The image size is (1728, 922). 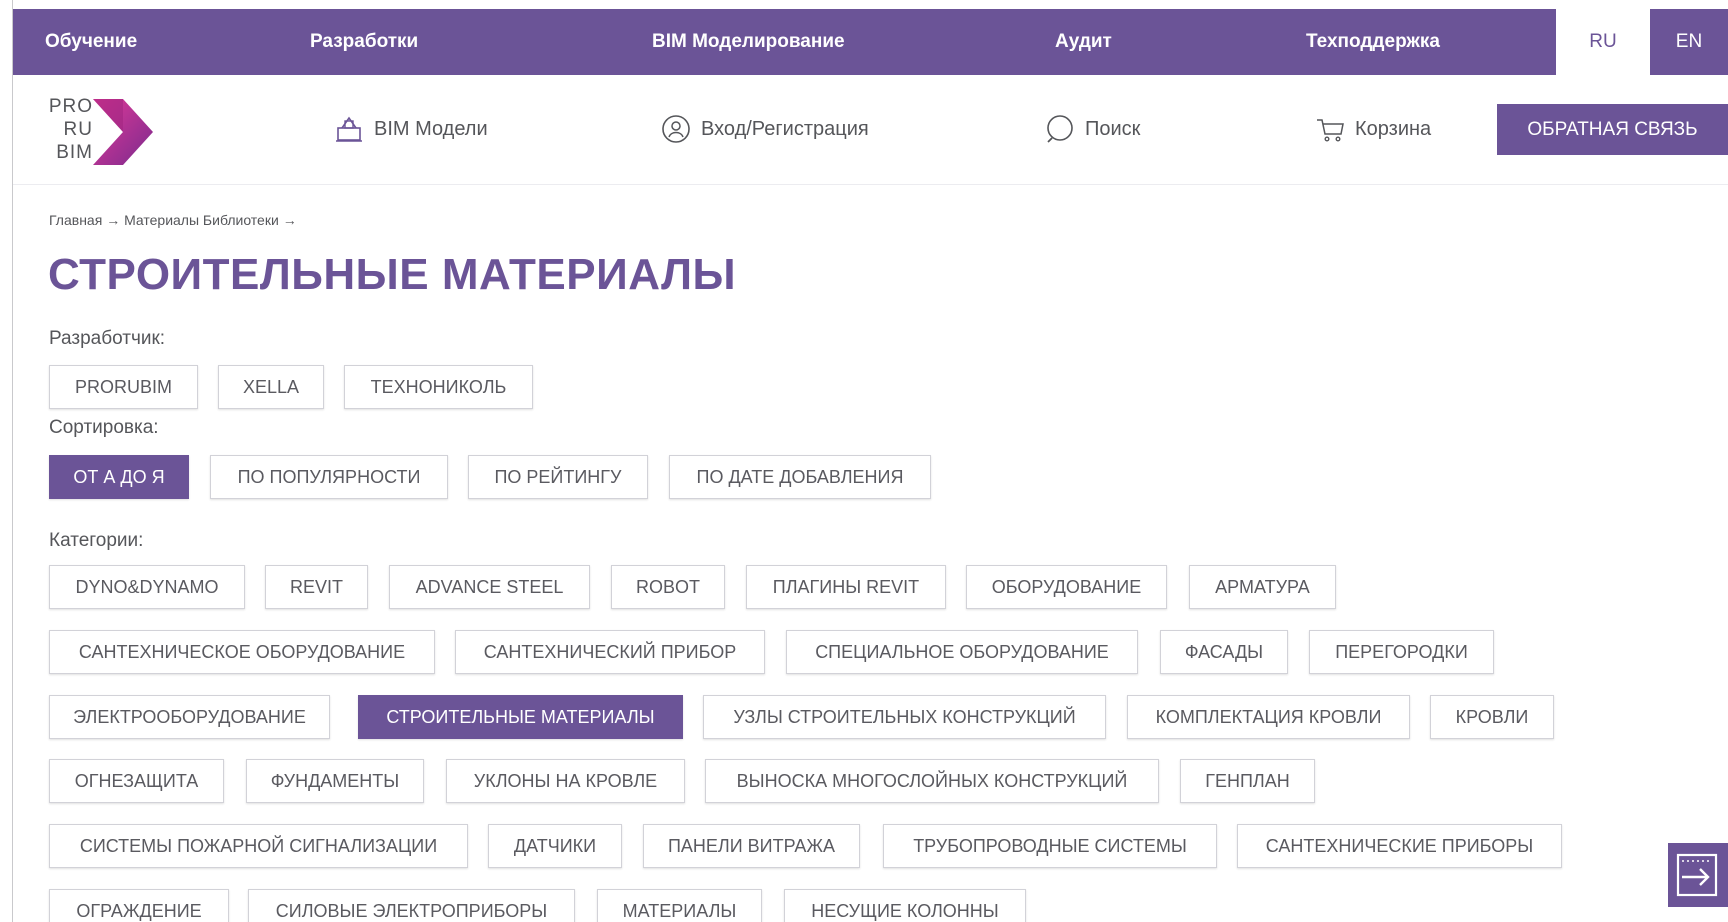 What do you see at coordinates (904, 717) in the screenshot?
I see `category-chip: УЗЛЫ СТРОИТЕЛЬНЫХ КОНСТРУКЦИЙ` at bounding box center [904, 717].